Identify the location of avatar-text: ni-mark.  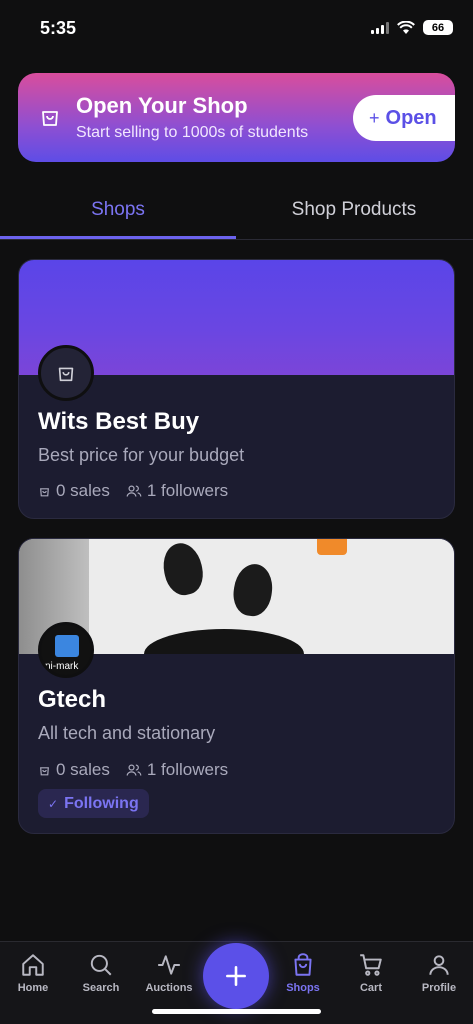
(62, 666).